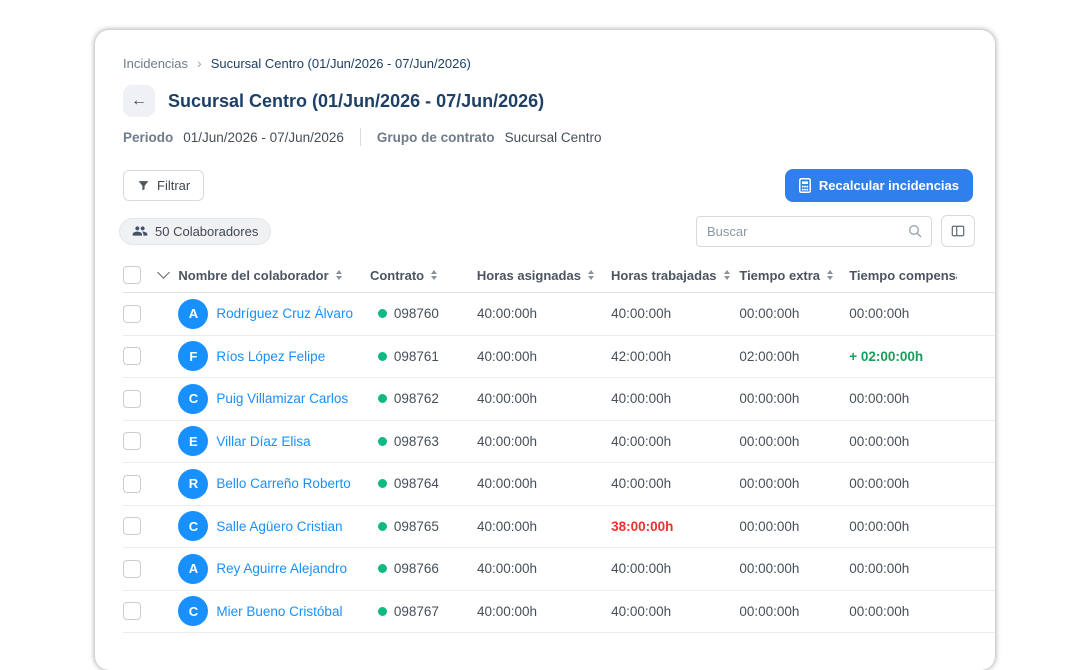 This screenshot has width=1090, height=670. What do you see at coordinates (207, 231) in the screenshot?
I see `collaborators-count: 50 Colaboradores` at bounding box center [207, 231].